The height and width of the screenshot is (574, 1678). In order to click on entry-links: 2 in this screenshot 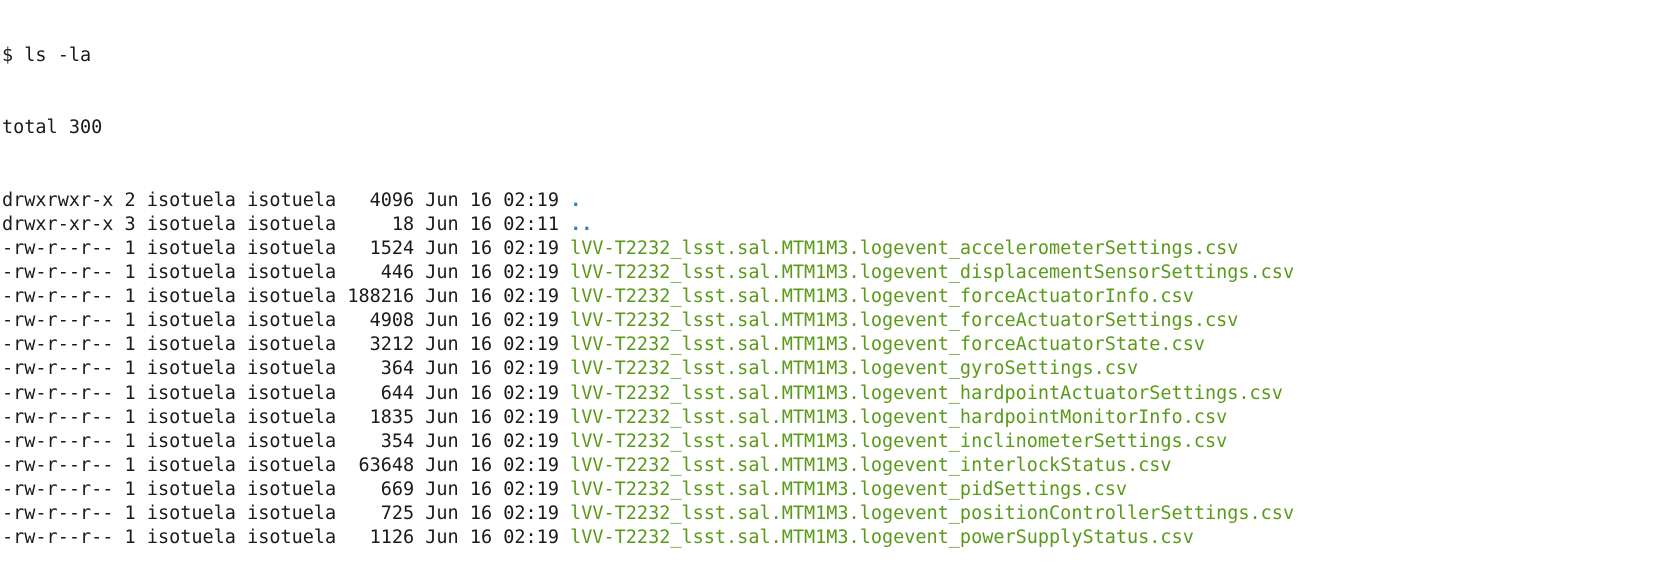, I will do `click(130, 200)`.